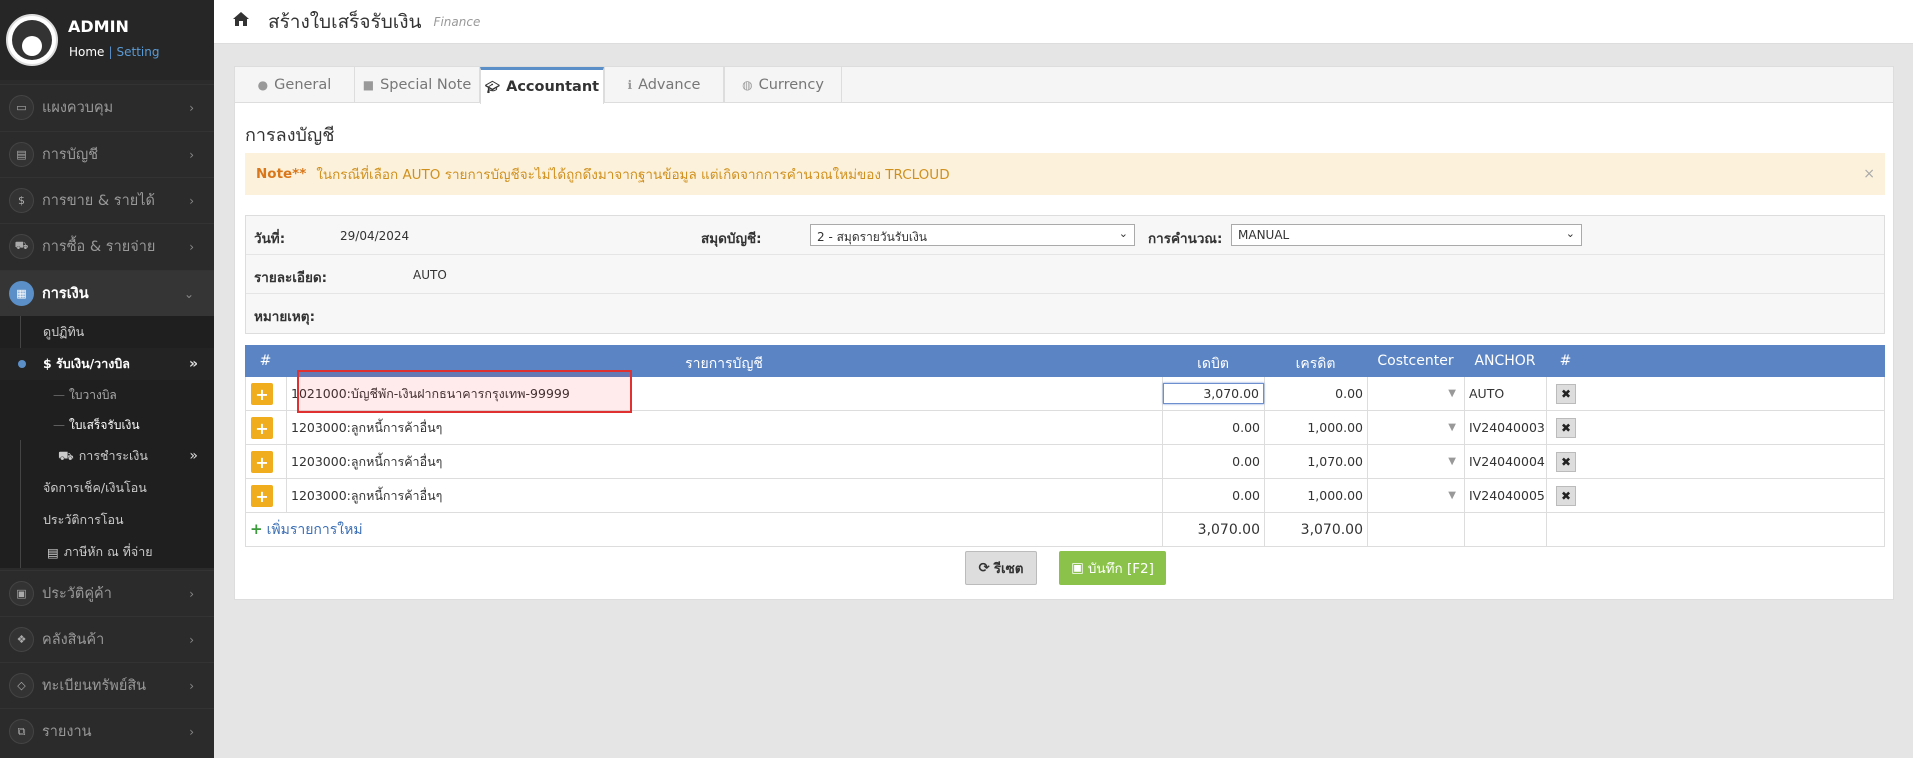 The height and width of the screenshot is (758, 1913). Describe the element at coordinates (95, 487) in the screenshot. I see `submenu-label: จัดการเช็ค/เงินโอน` at that location.